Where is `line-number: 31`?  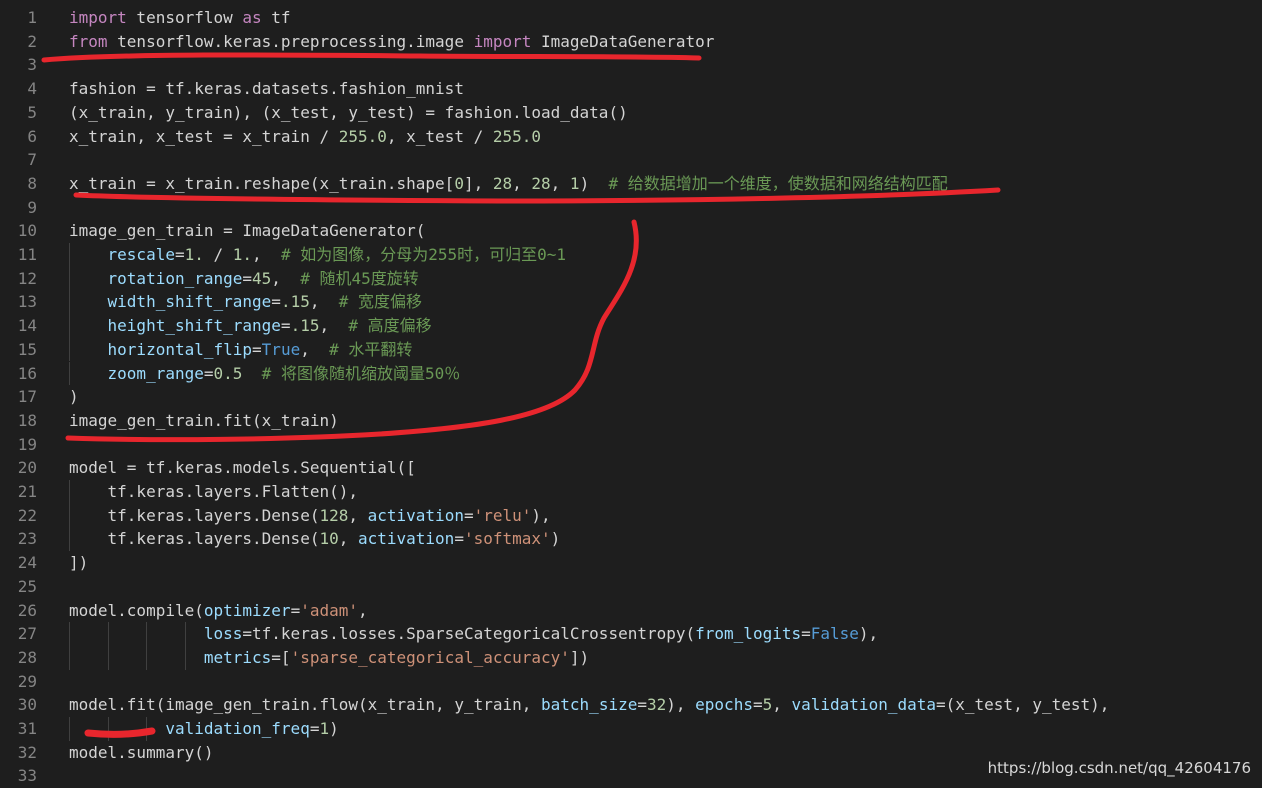
line-number: 31 is located at coordinates (27, 728).